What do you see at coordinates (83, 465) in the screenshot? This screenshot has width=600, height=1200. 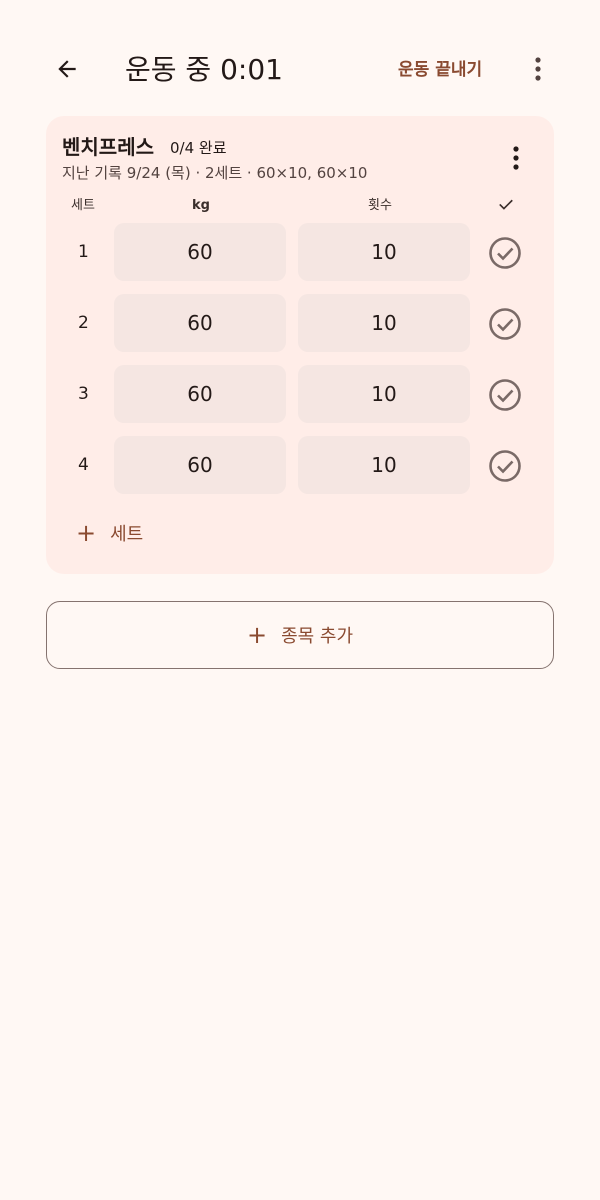 I see `set-number: 4` at bounding box center [83, 465].